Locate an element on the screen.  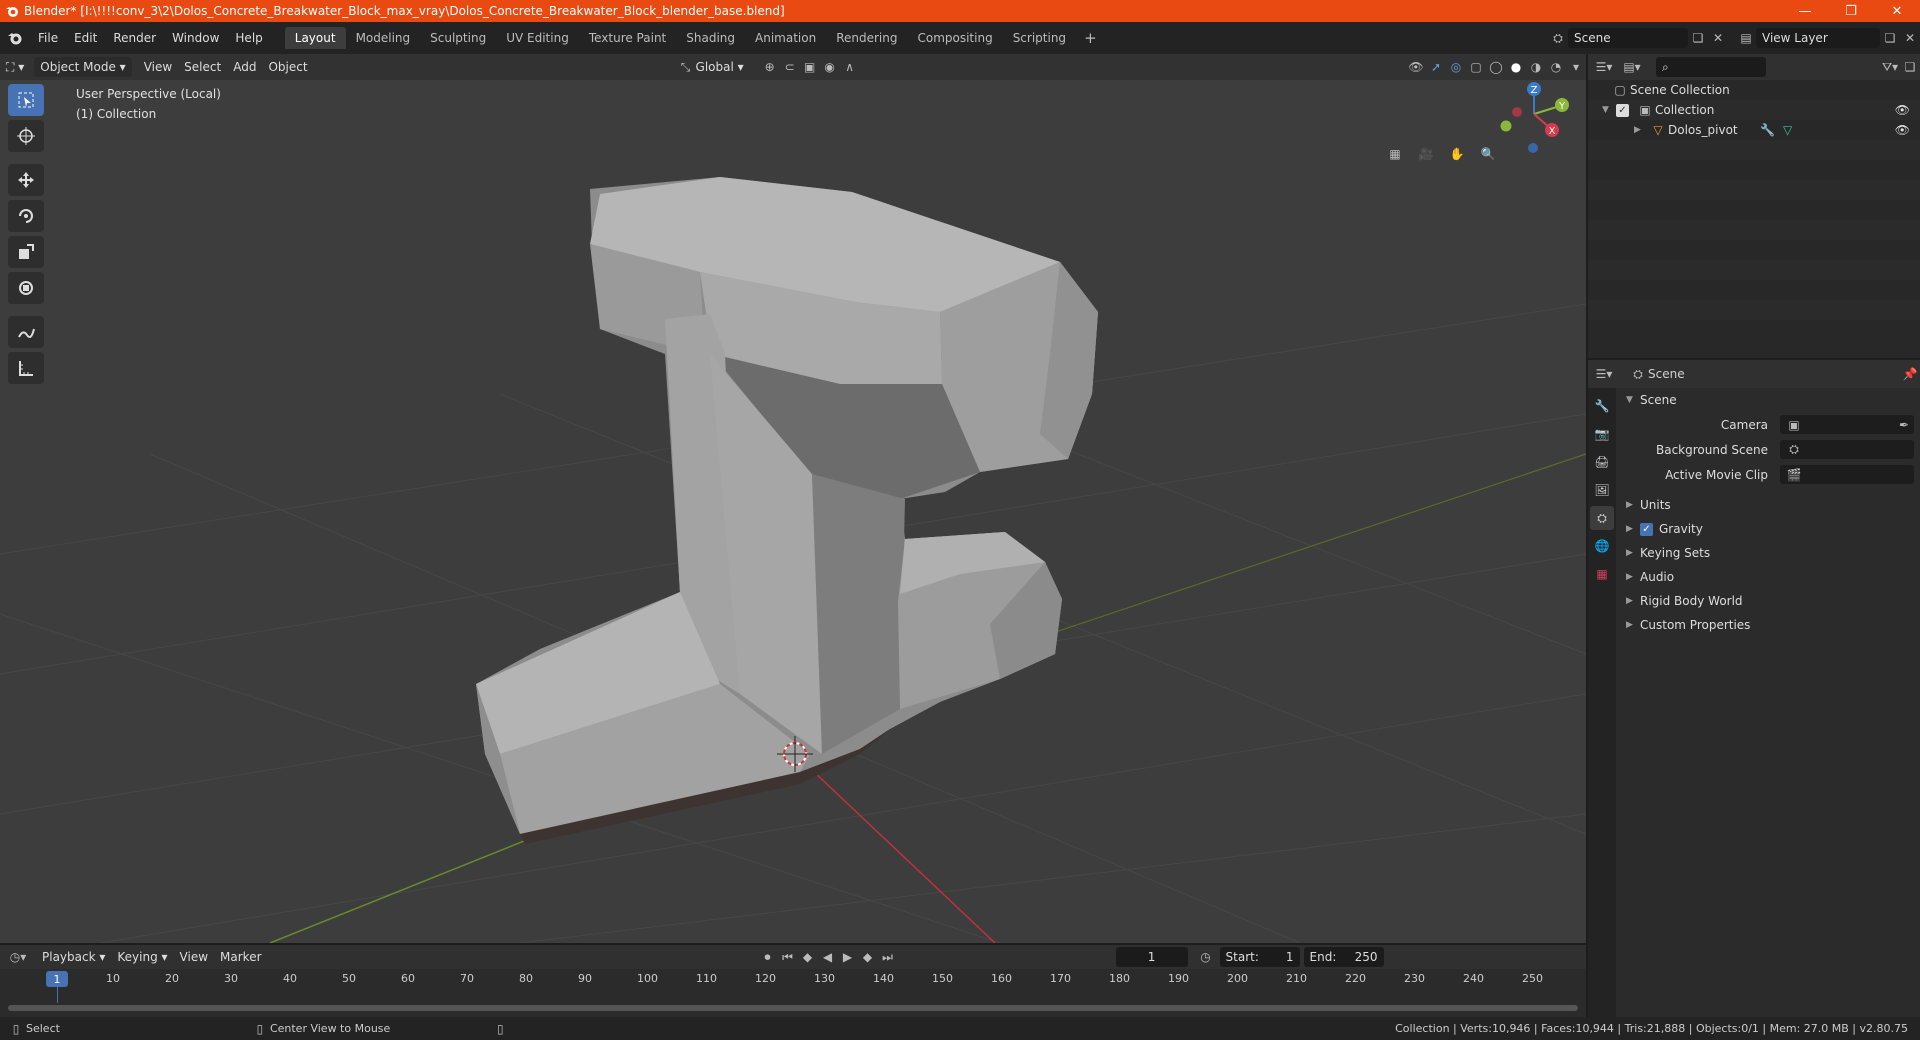
ortho-toggle-icon: ▦ is located at coordinates (1395, 154).